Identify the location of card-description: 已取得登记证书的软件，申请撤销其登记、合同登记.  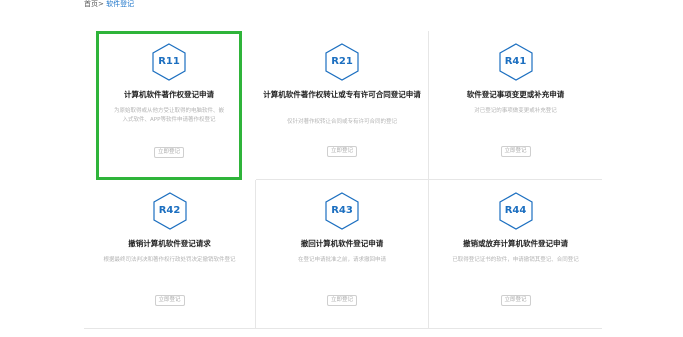
(515, 260).